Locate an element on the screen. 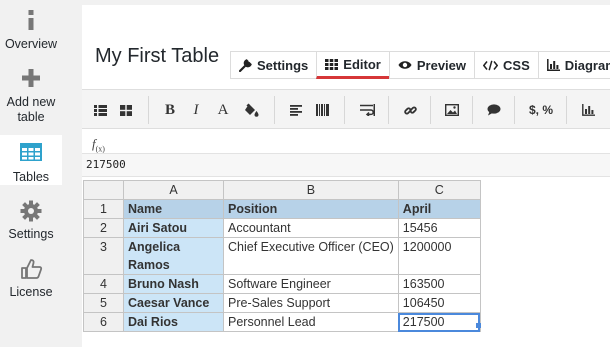  insert-image-button is located at coordinates (452, 110).